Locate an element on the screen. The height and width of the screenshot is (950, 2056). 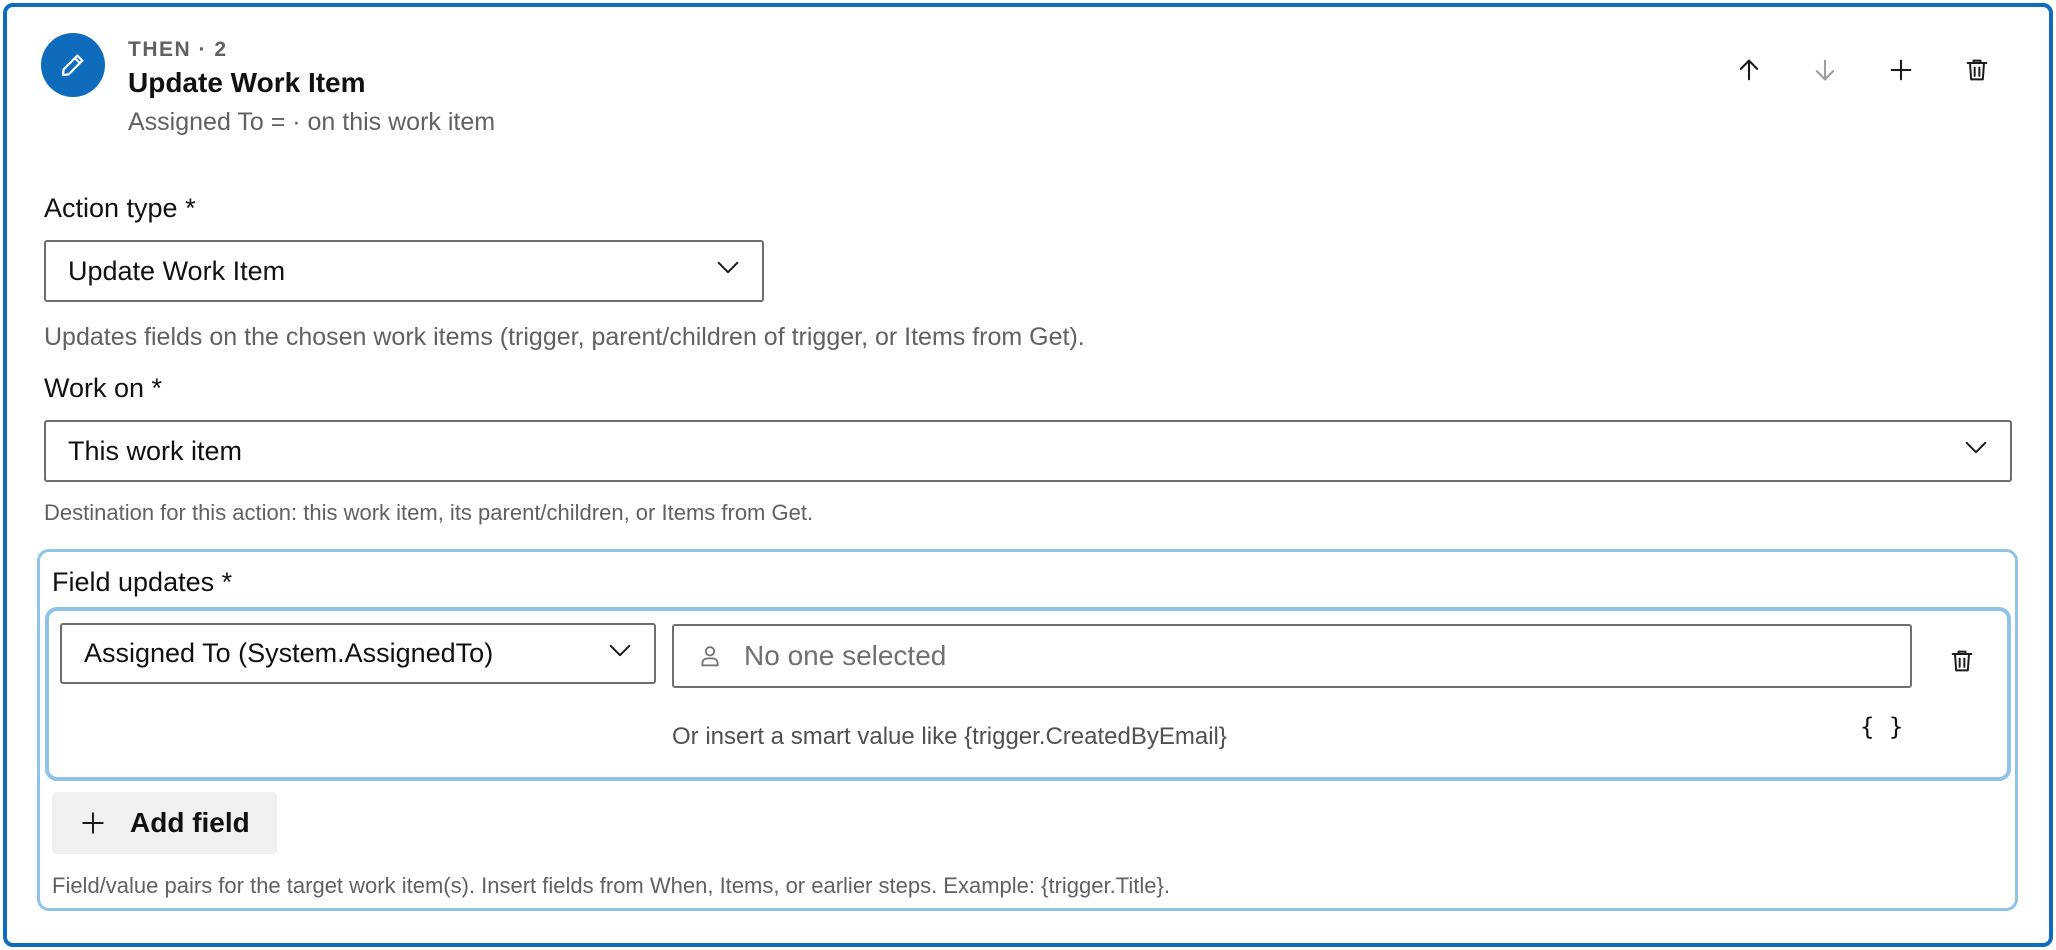
pencil-icon is located at coordinates (73, 65).